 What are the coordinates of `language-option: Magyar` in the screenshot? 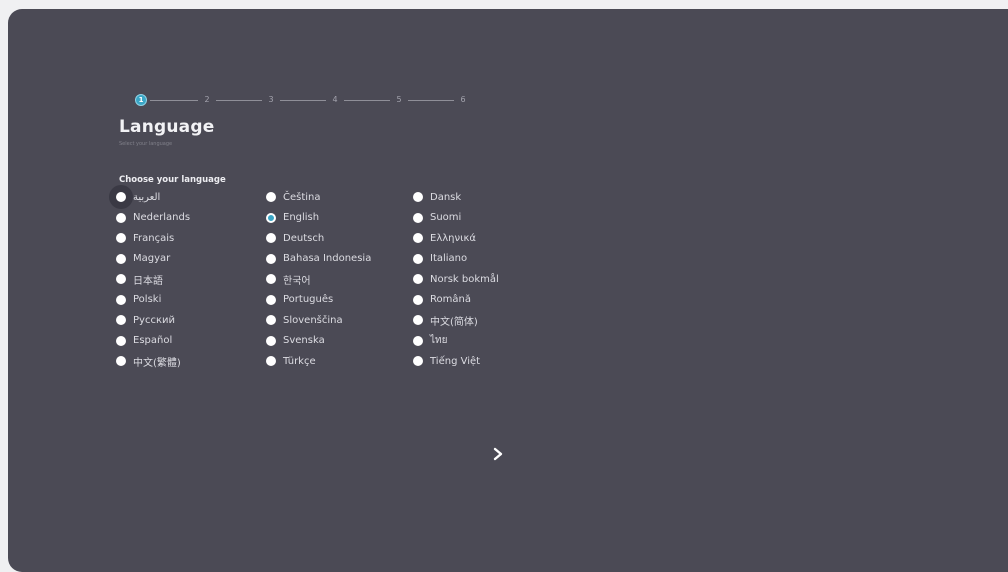 It's located at (143, 259).